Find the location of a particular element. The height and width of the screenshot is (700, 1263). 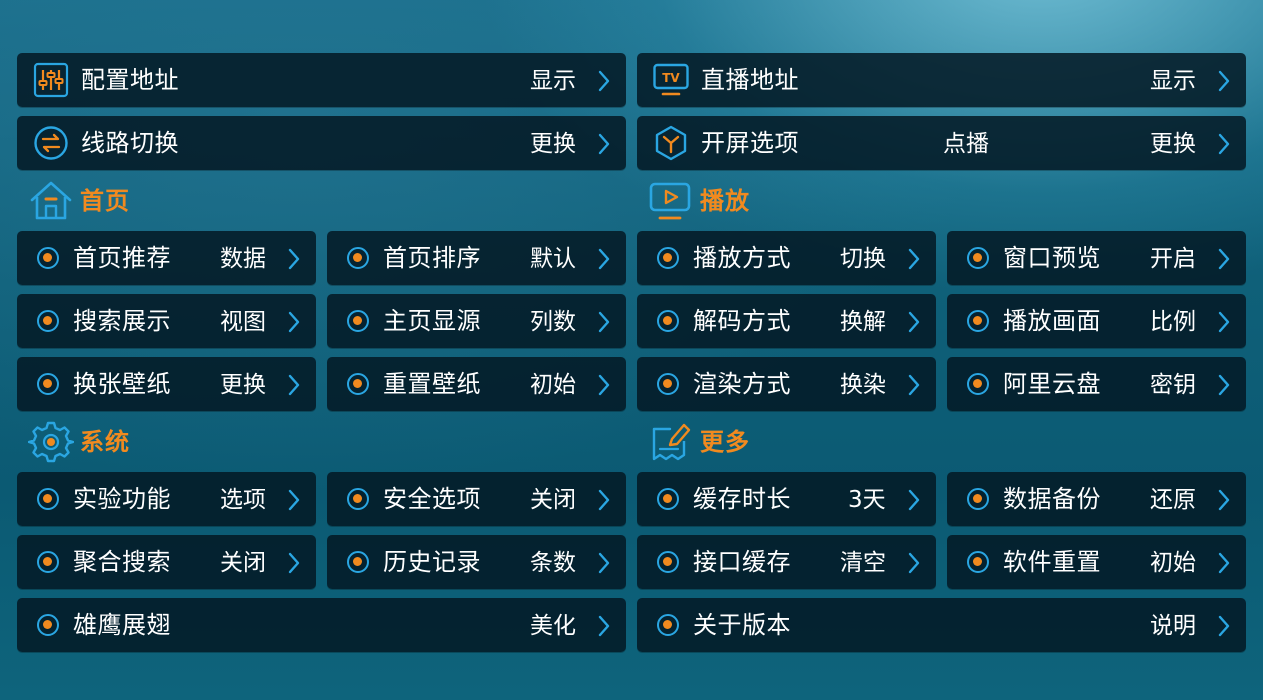

home-item-change-wallpaper: 换张壁纸 更换 is located at coordinates (166, 384).